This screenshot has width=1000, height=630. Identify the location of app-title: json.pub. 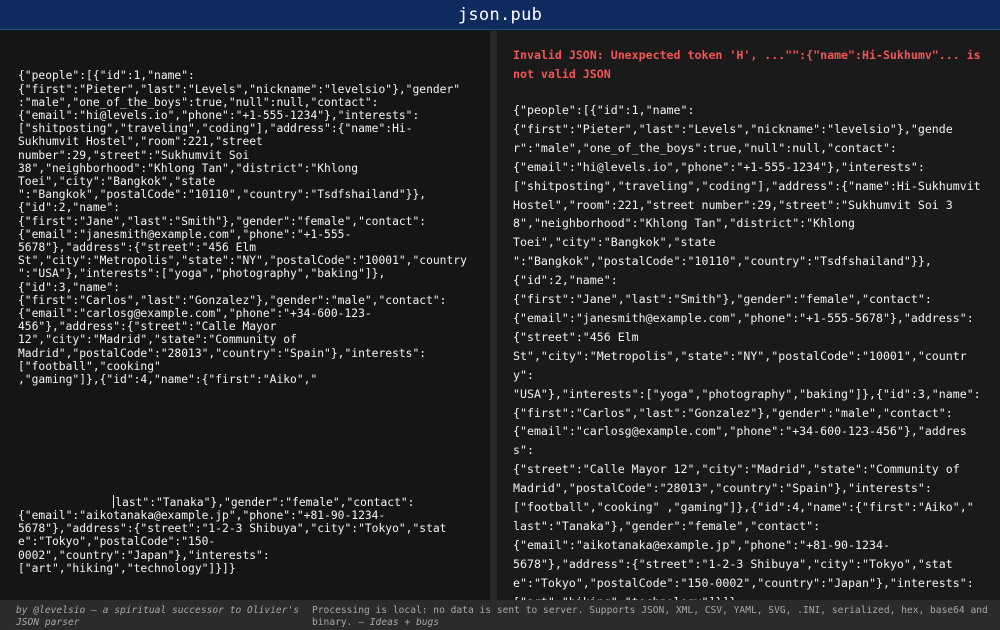
(500, 14).